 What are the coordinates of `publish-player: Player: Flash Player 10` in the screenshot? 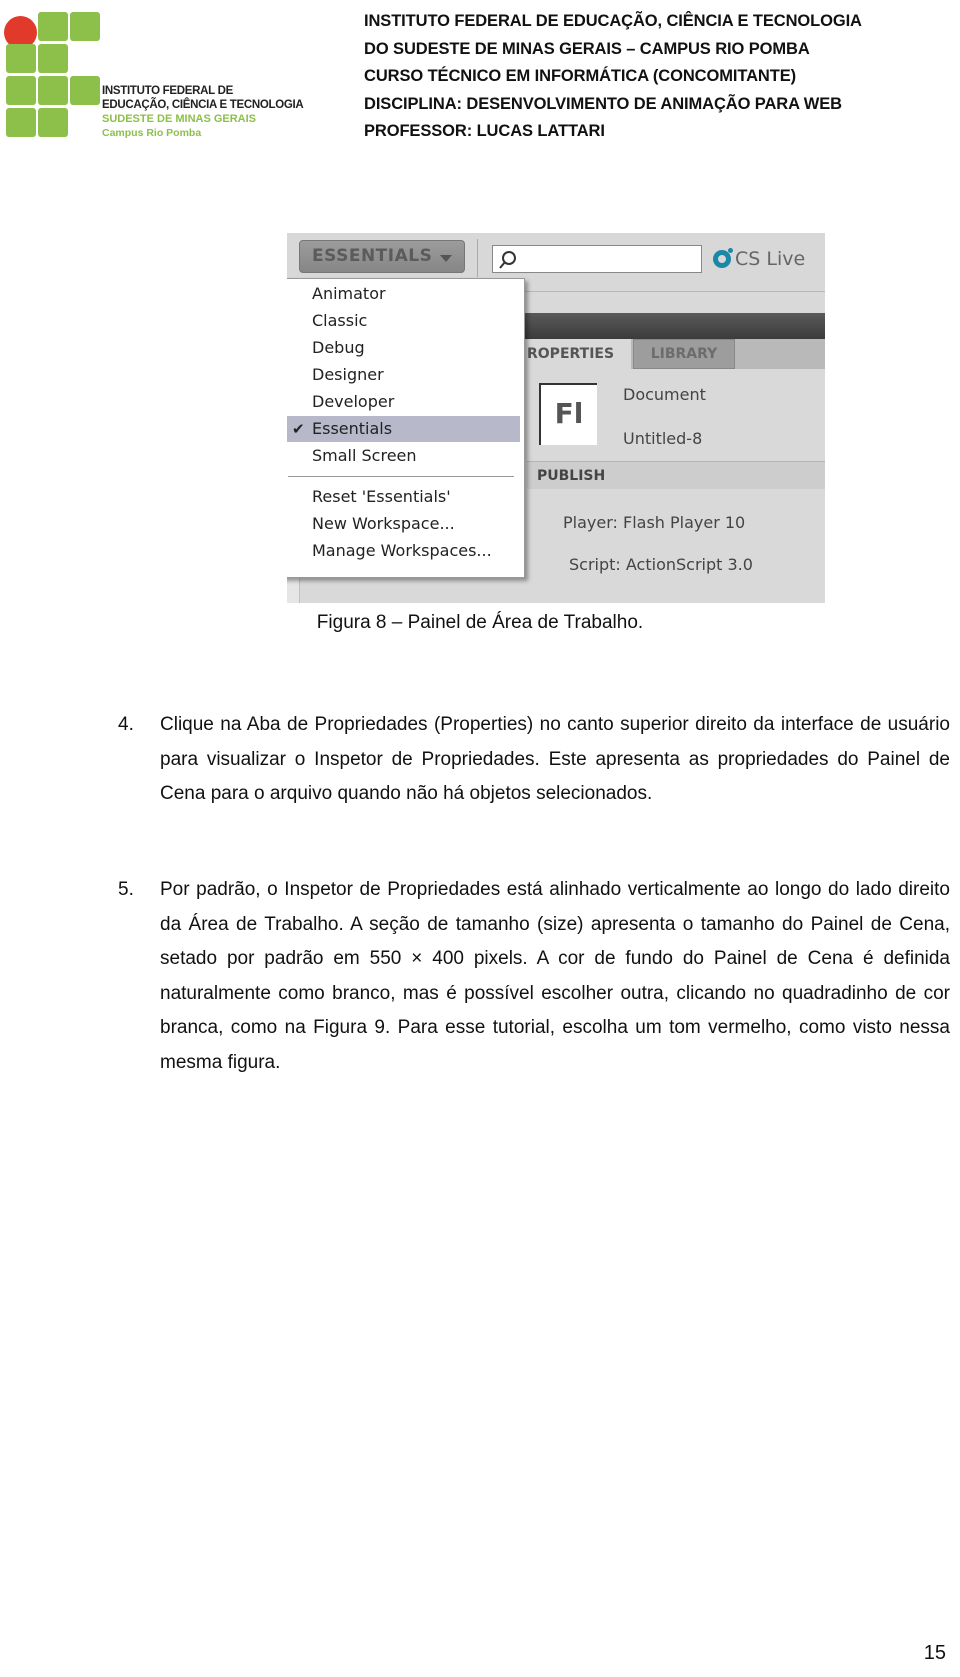 It's located at (654, 522).